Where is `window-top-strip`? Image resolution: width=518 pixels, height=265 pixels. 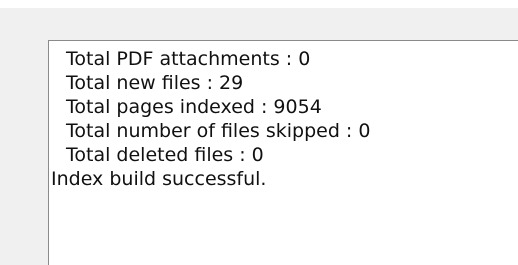
window-top-strip is located at coordinates (259, 4).